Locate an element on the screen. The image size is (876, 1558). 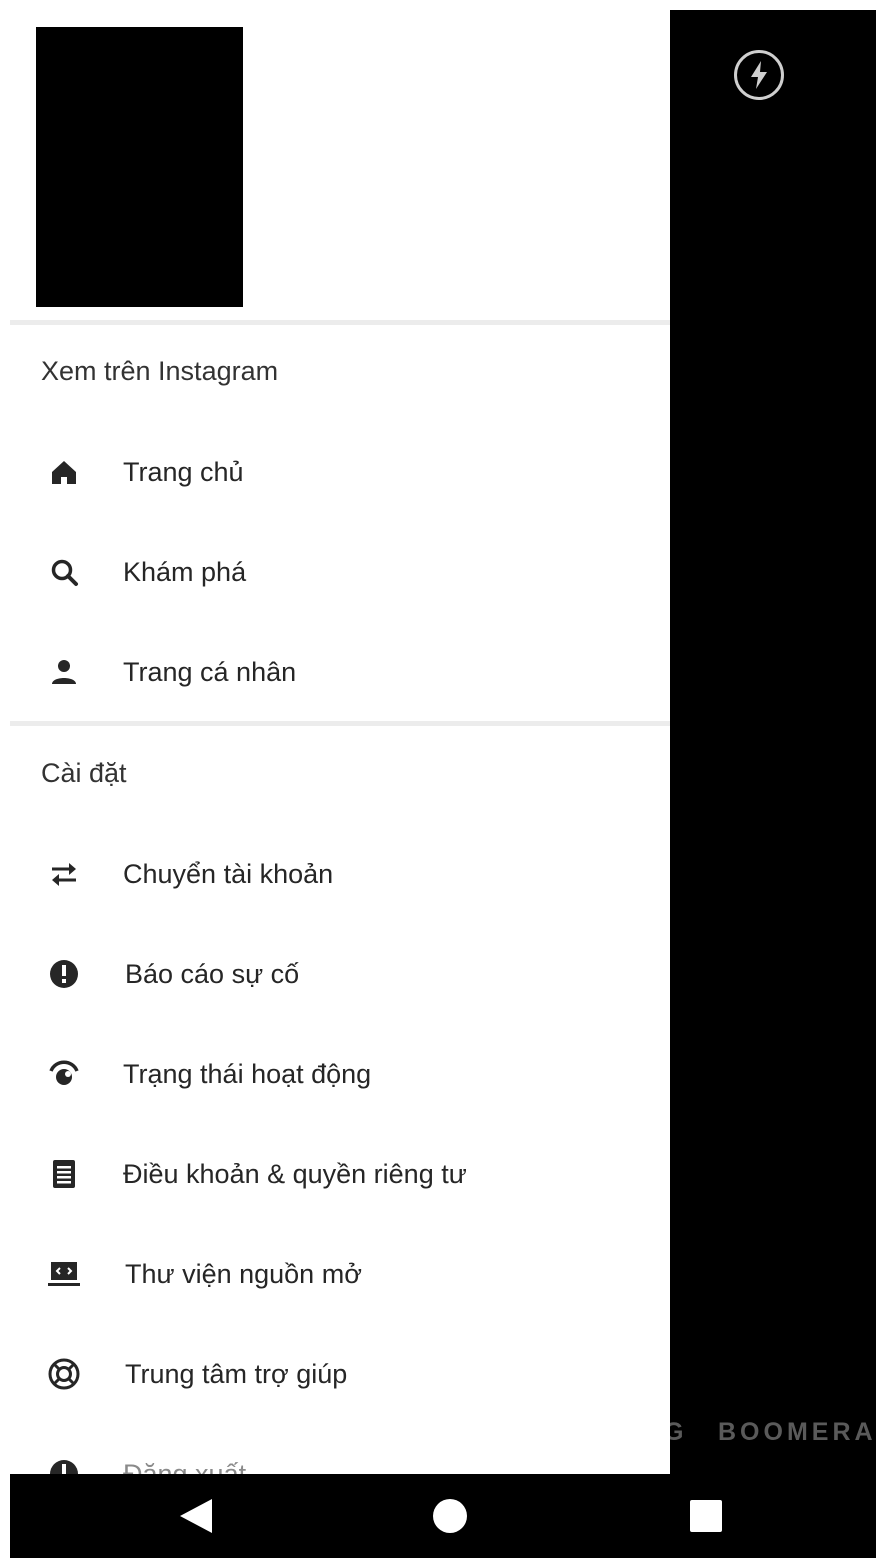
menu-item-terms-privacy: Điều khoản & quyền riêng tư is located at coordinates (340, 1174).